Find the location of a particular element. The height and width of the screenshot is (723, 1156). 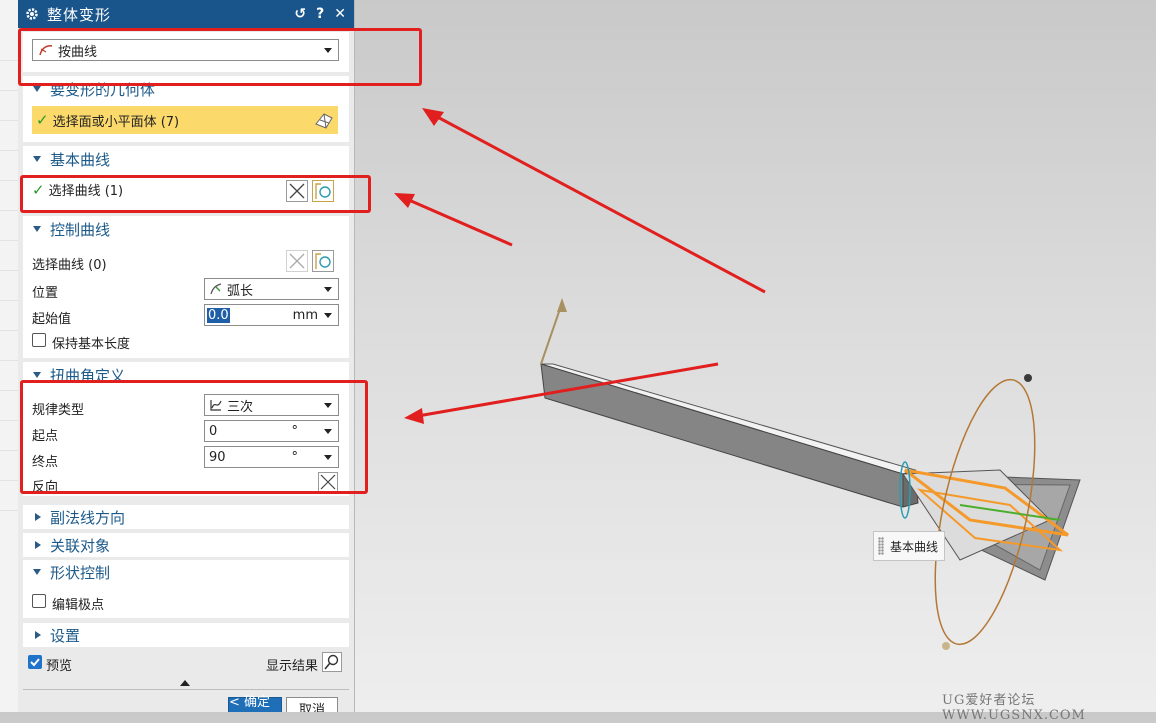

section-control-curve-header: 控制曲线 is located at coordinates (186, 229).